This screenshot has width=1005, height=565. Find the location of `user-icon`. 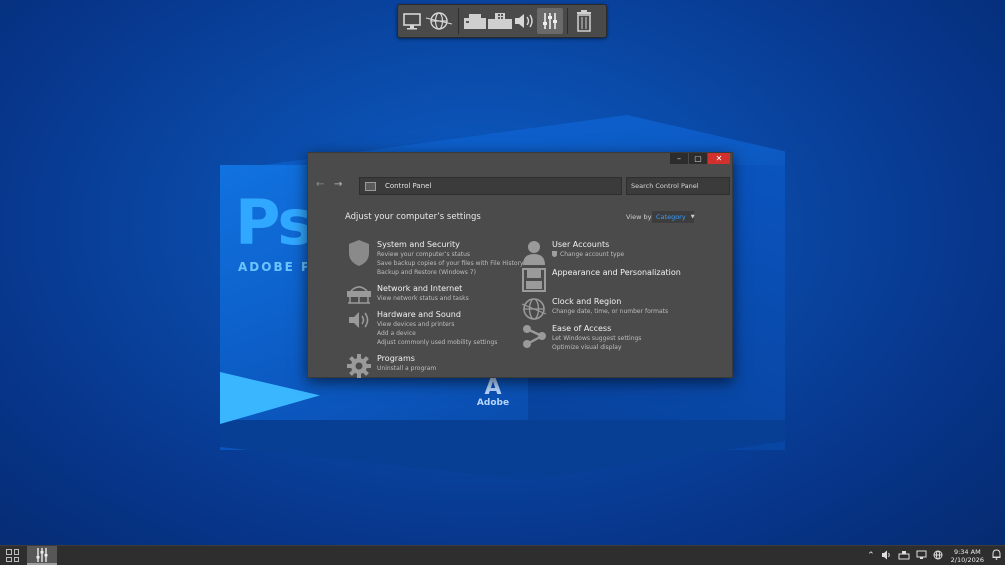

user-icon is located at coordinates (534, 253).